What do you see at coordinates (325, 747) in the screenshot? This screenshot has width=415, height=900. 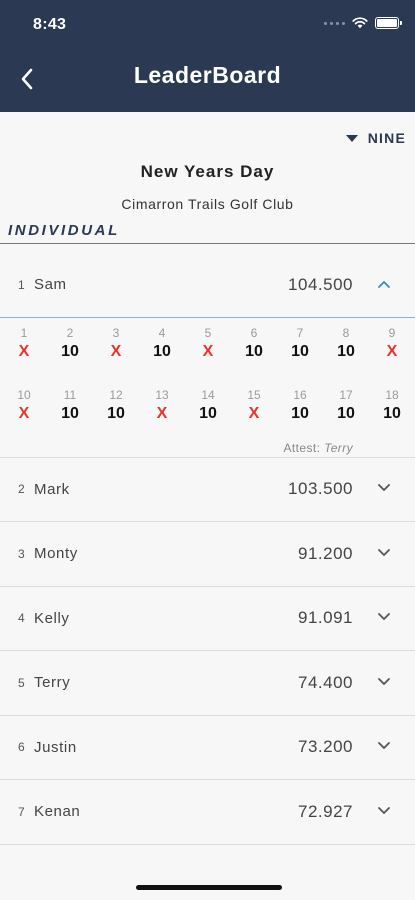 I see `player-score: 73.200` at bounding box center [325, 747].